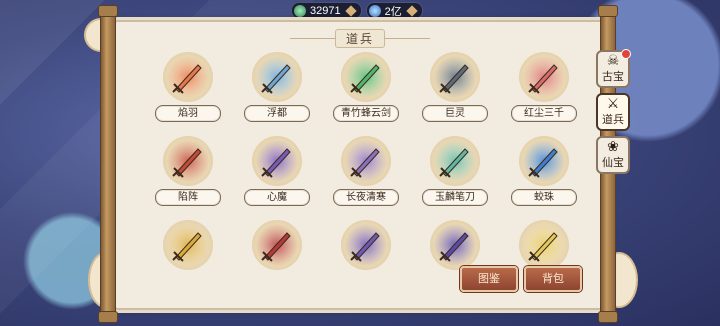 This screenshot has height=326, width=720. I want to click on currency-bar: 32971 2亿, so click(361, 10).